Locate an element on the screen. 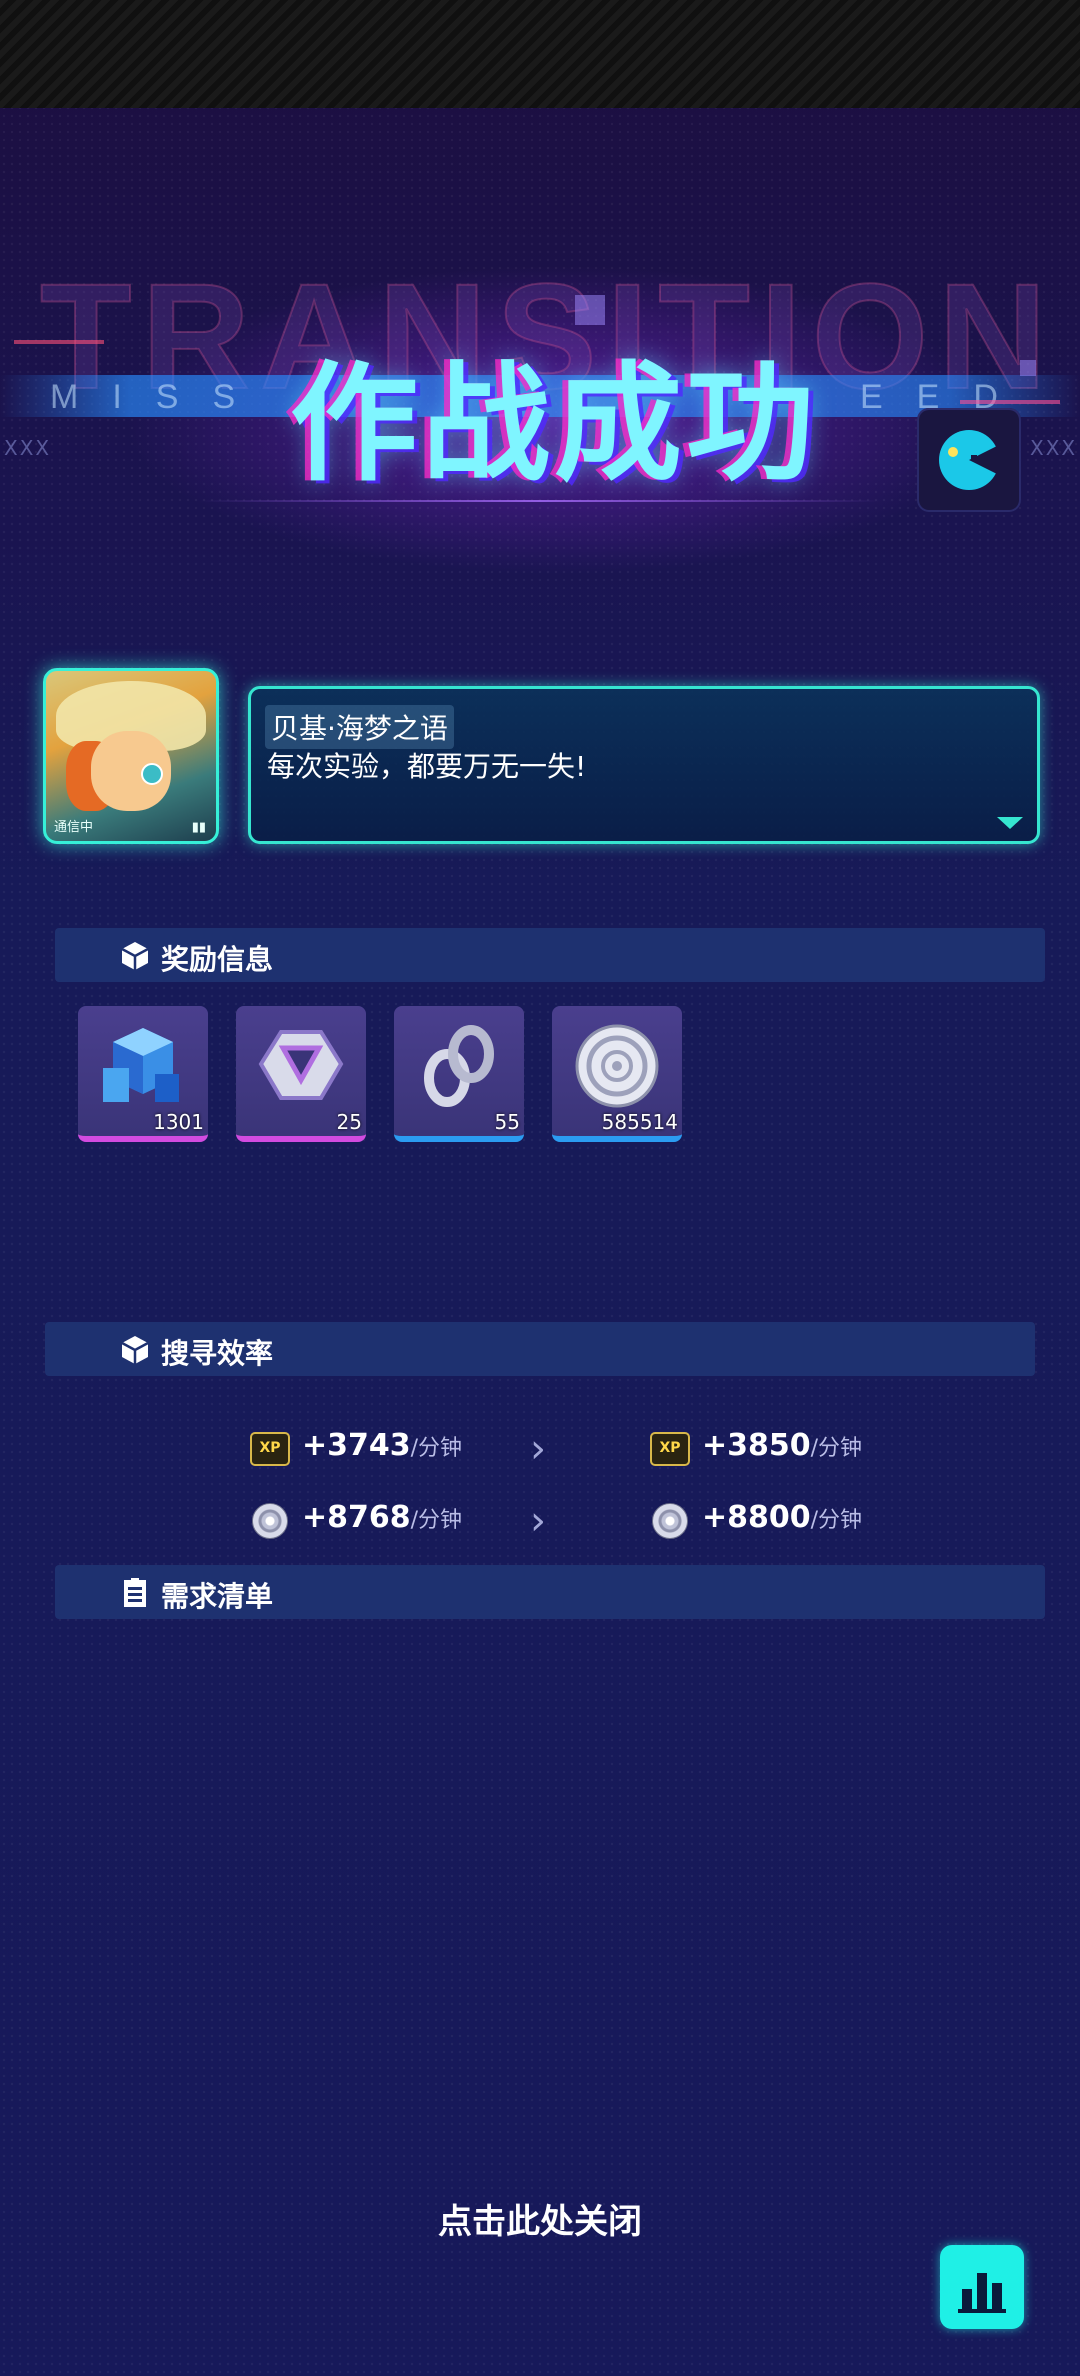  silver-ring-frame-icon is located at coordinates (301, 1065).